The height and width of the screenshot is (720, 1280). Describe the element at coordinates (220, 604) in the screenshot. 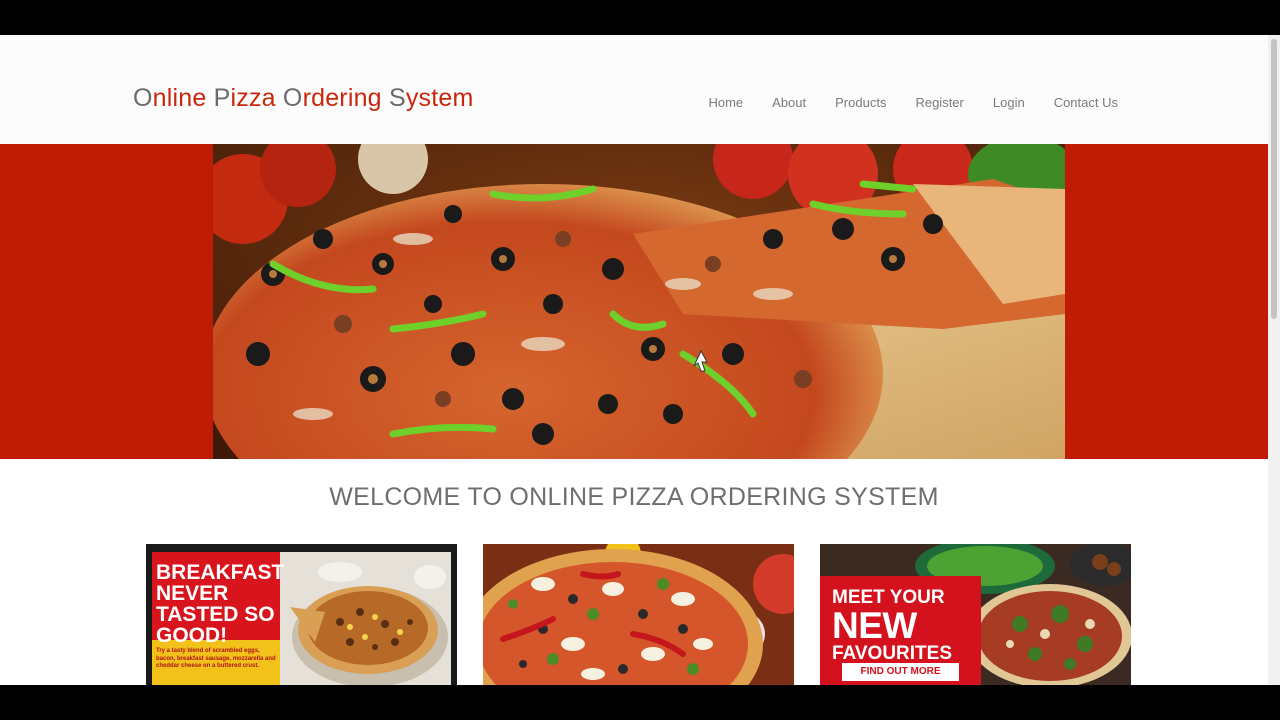

I see `breakfast-headline: BREAKFAST NEVER TASTED SO GOOD!` at that location.